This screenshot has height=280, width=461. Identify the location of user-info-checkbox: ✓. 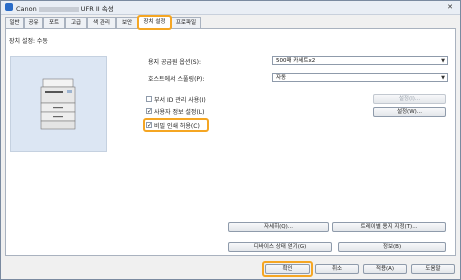
(149, 111).